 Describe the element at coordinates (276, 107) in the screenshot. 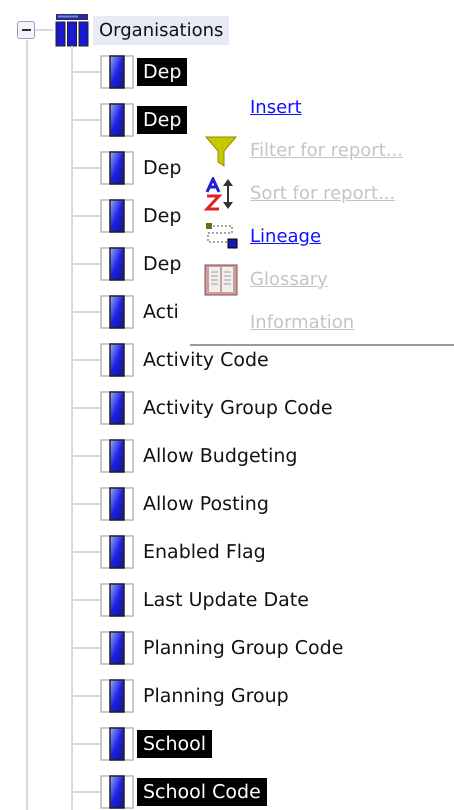

I see `menu-item: Insert` at that location.